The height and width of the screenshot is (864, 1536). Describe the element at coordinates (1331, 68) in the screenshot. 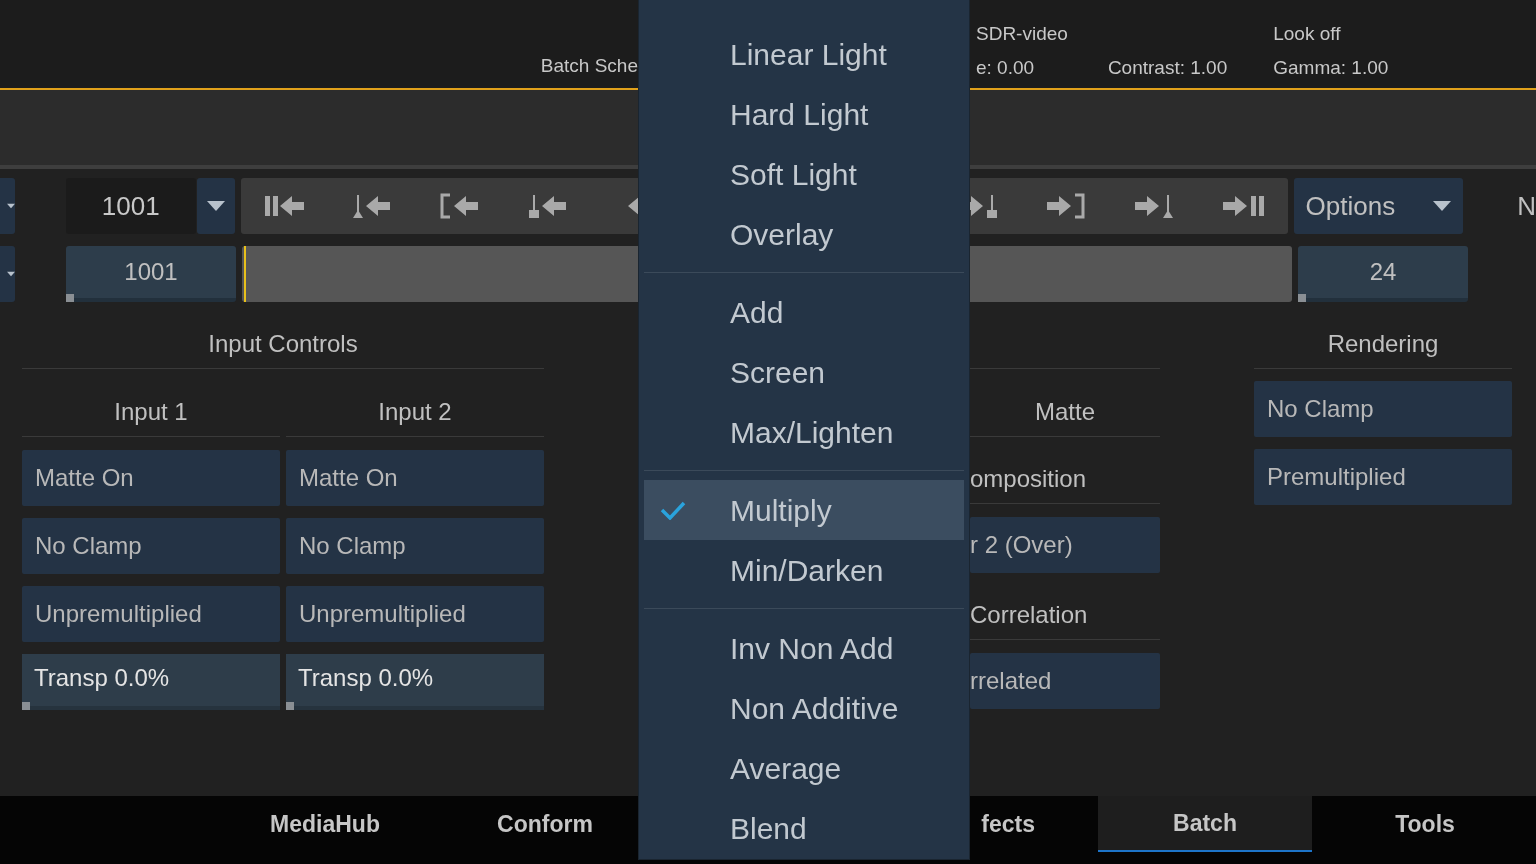

I see `viewer-setting: Gamma: 1.00` at that location.